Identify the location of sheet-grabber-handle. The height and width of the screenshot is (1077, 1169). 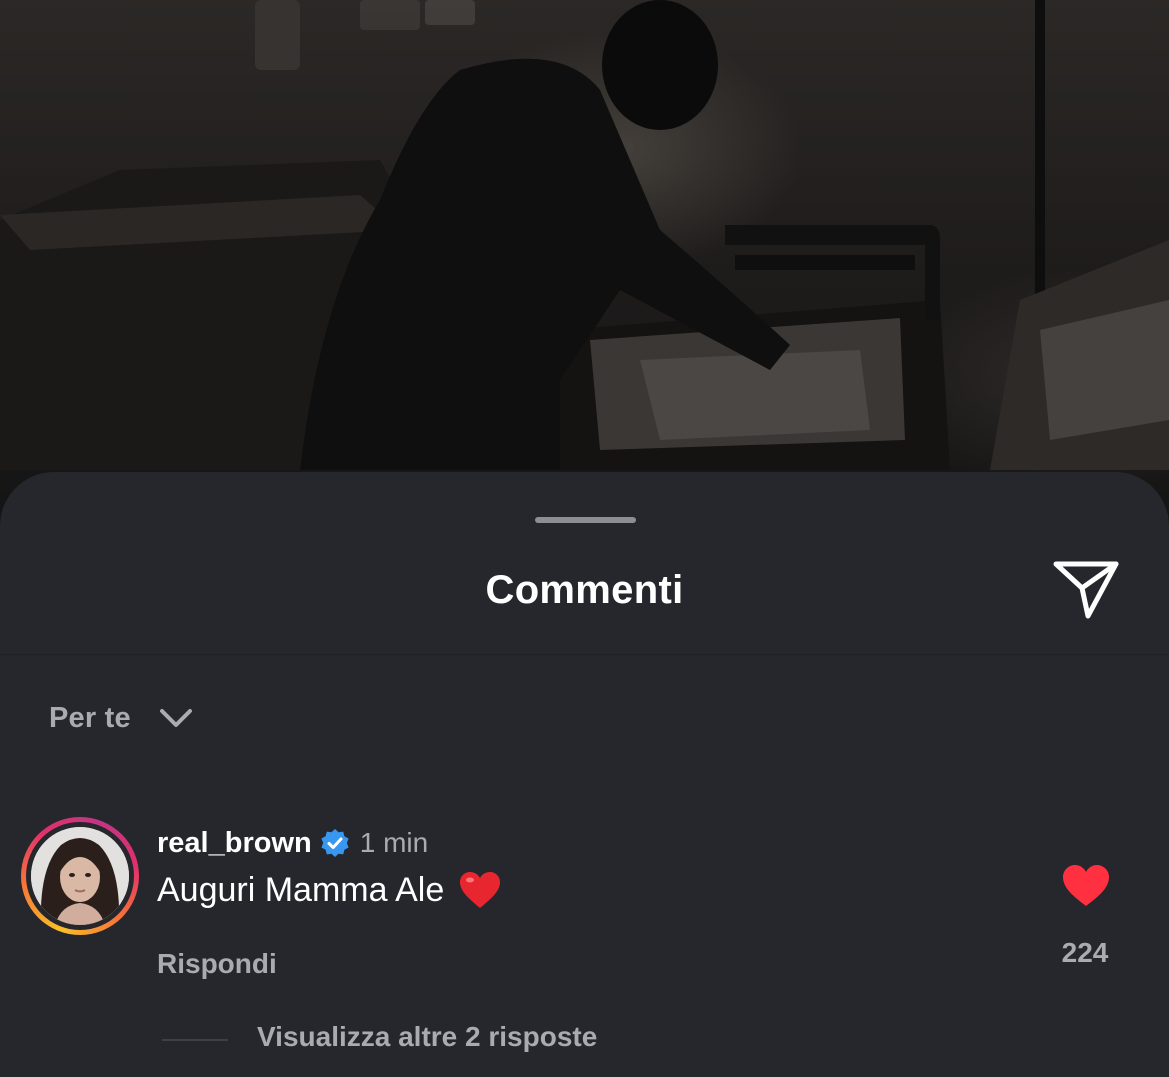
(585, 520).